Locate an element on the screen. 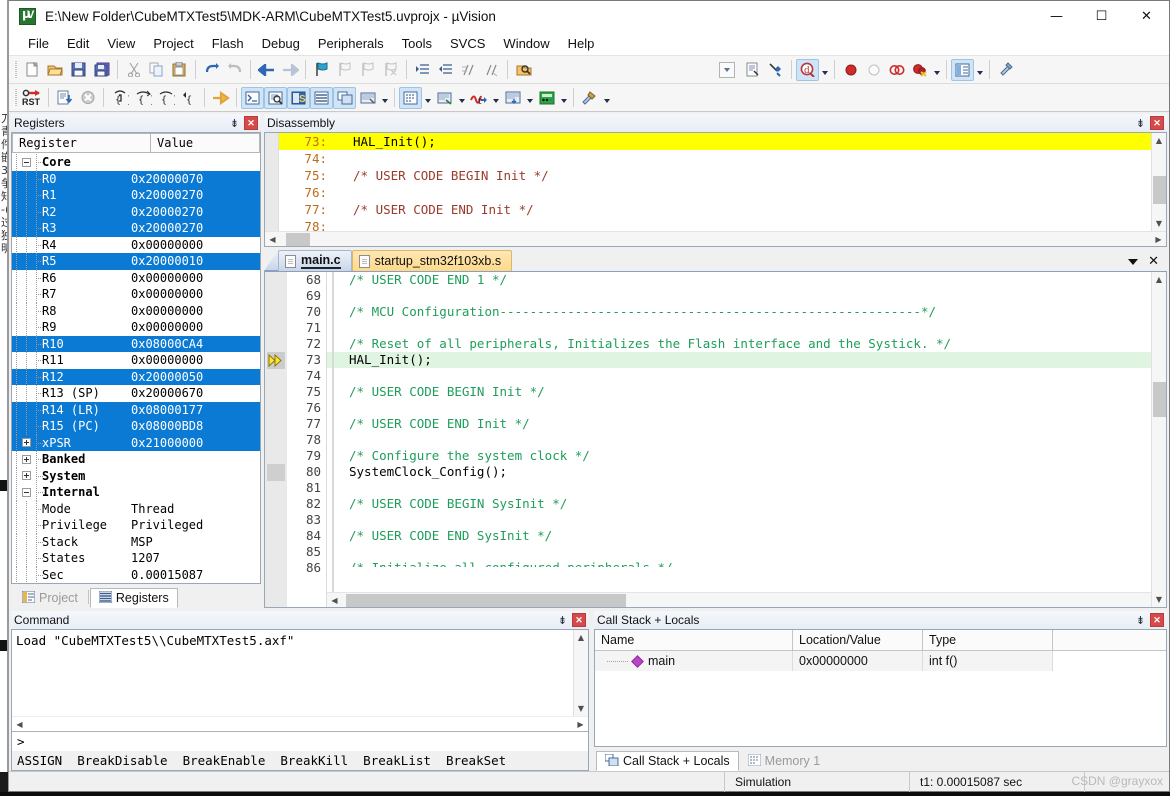  run-to-cursor-icon: { } is located at coordinates (188, 98).